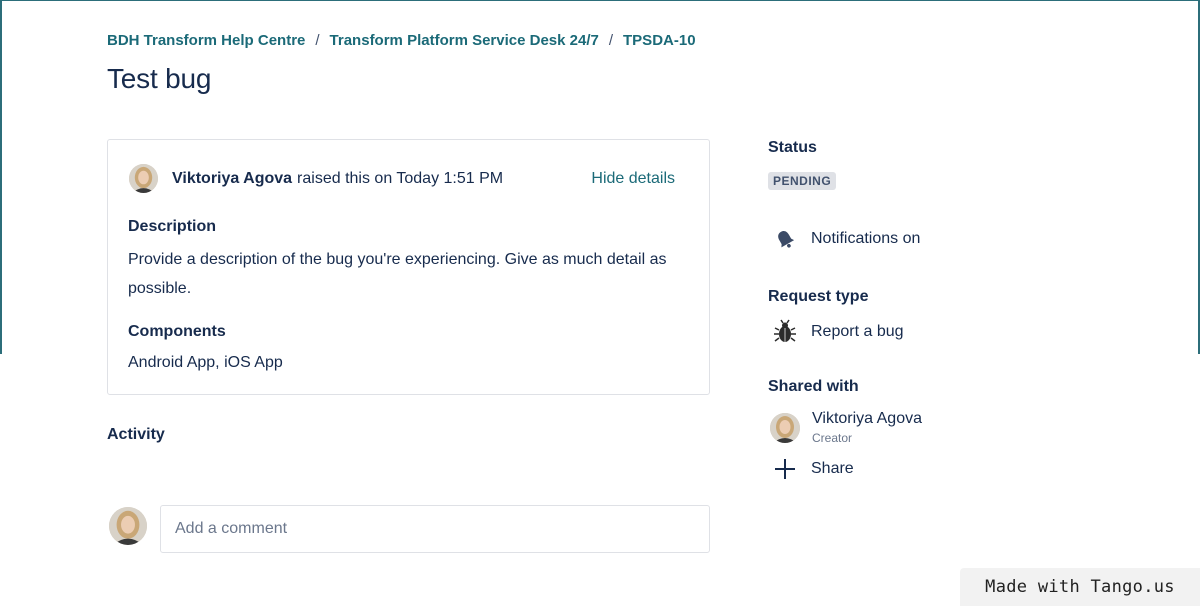  I want to click on notifications-toggle: Notifications on, so click(846, 239).